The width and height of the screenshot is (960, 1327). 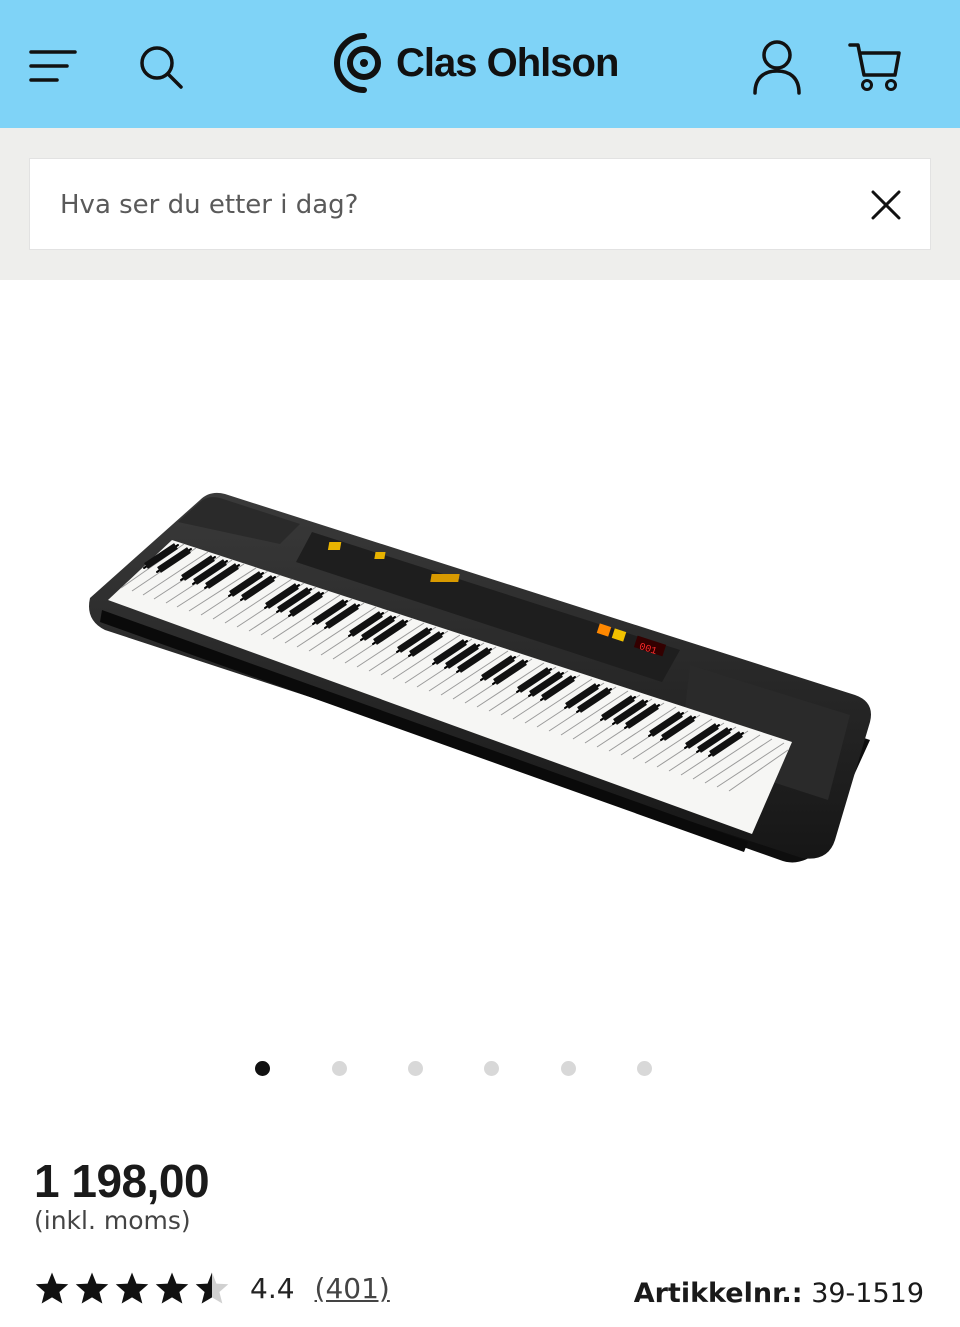 I want to click on cart-button, so click(x=875, y=67).